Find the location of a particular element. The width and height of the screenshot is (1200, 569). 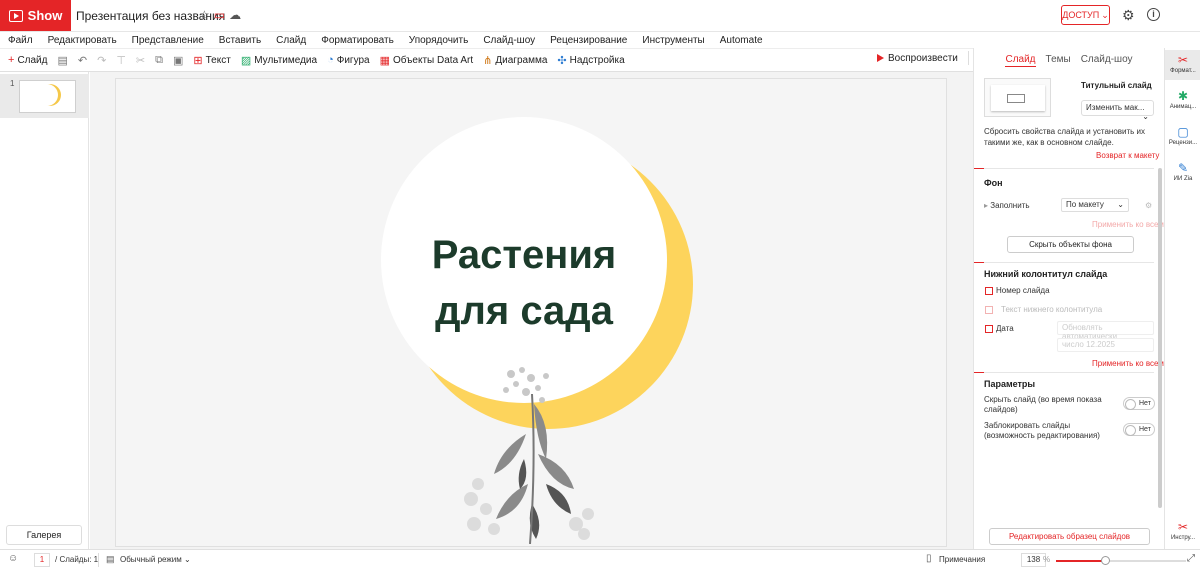

date-format-select: число 12.2025 is located at coordinates (1105, 345).